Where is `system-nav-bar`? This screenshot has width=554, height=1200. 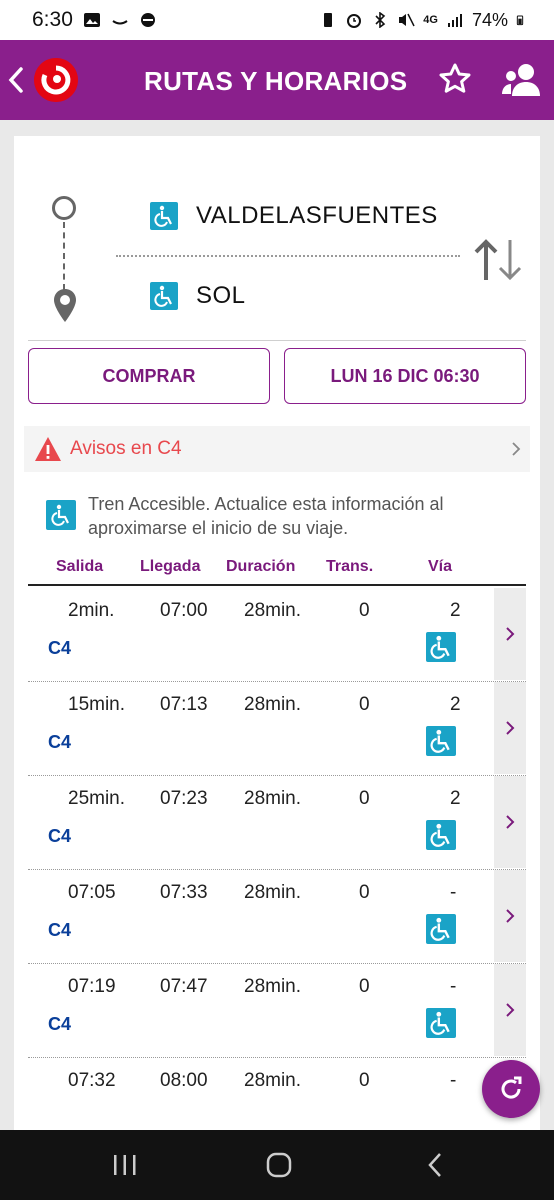 system-nav-bar is located at coordinates (277, 1165).